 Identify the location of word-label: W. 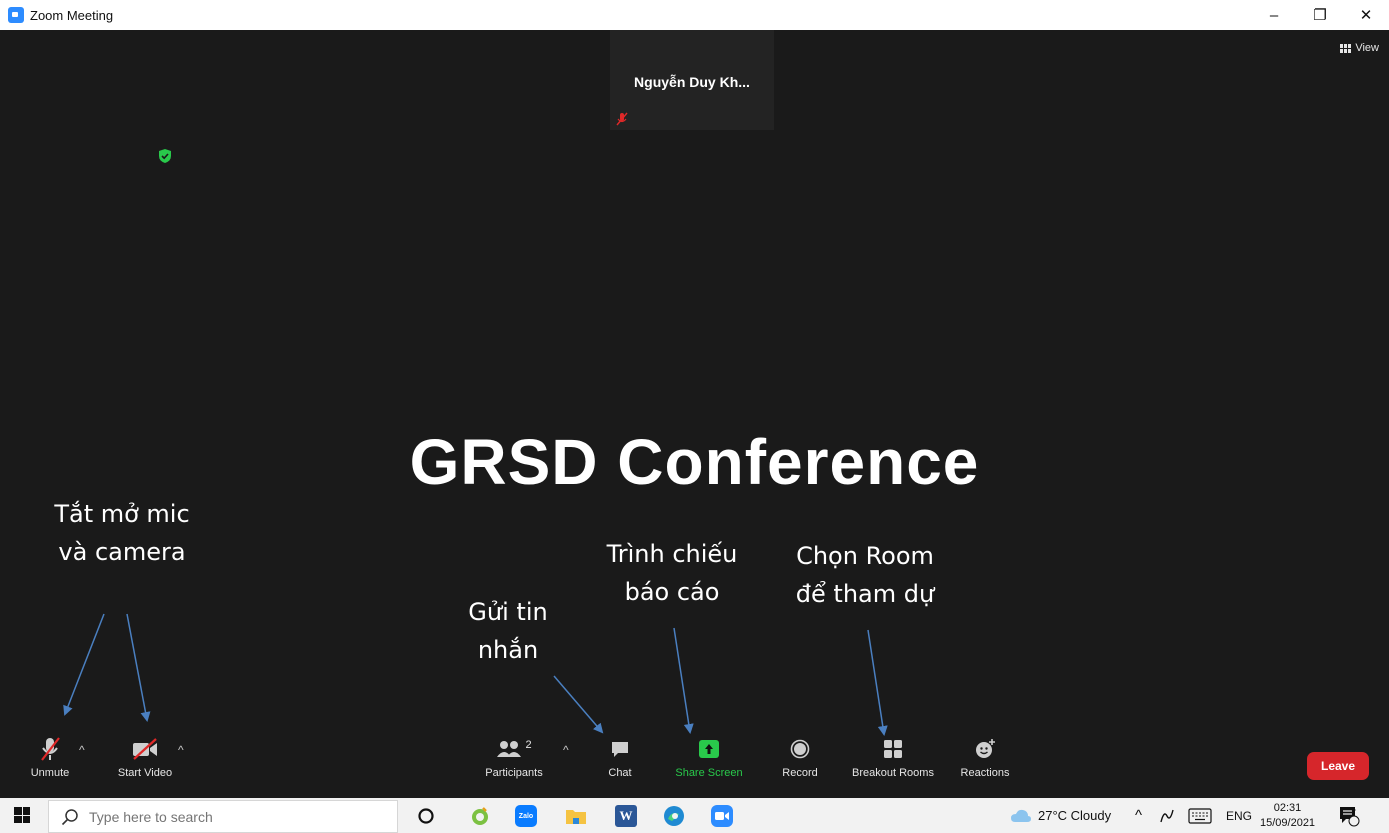
(626, 816).